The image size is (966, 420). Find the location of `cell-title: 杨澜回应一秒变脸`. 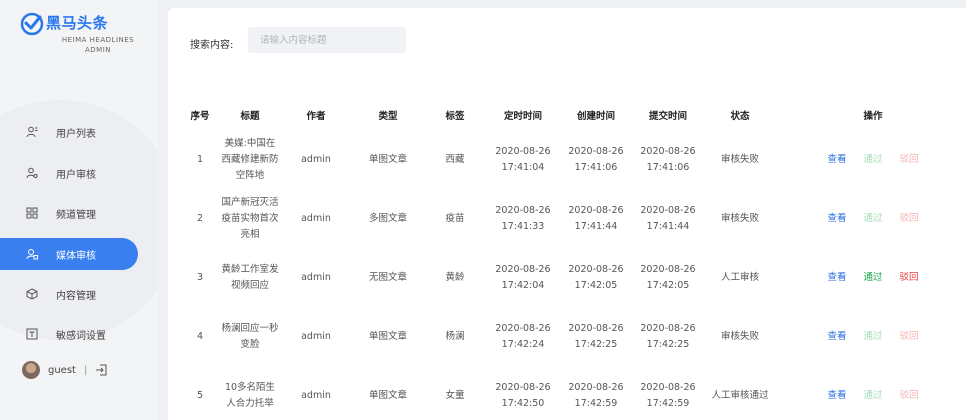

cell-title: 杨澜回应一秒变脸 is located at coordinates (250, 336).